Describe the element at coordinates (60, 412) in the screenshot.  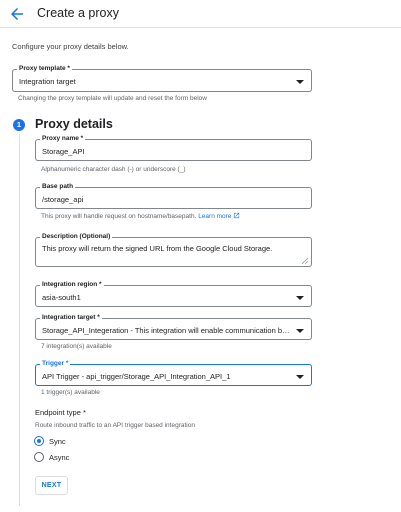
I see `endpoint-type-label: Endpoint type *` at that location.